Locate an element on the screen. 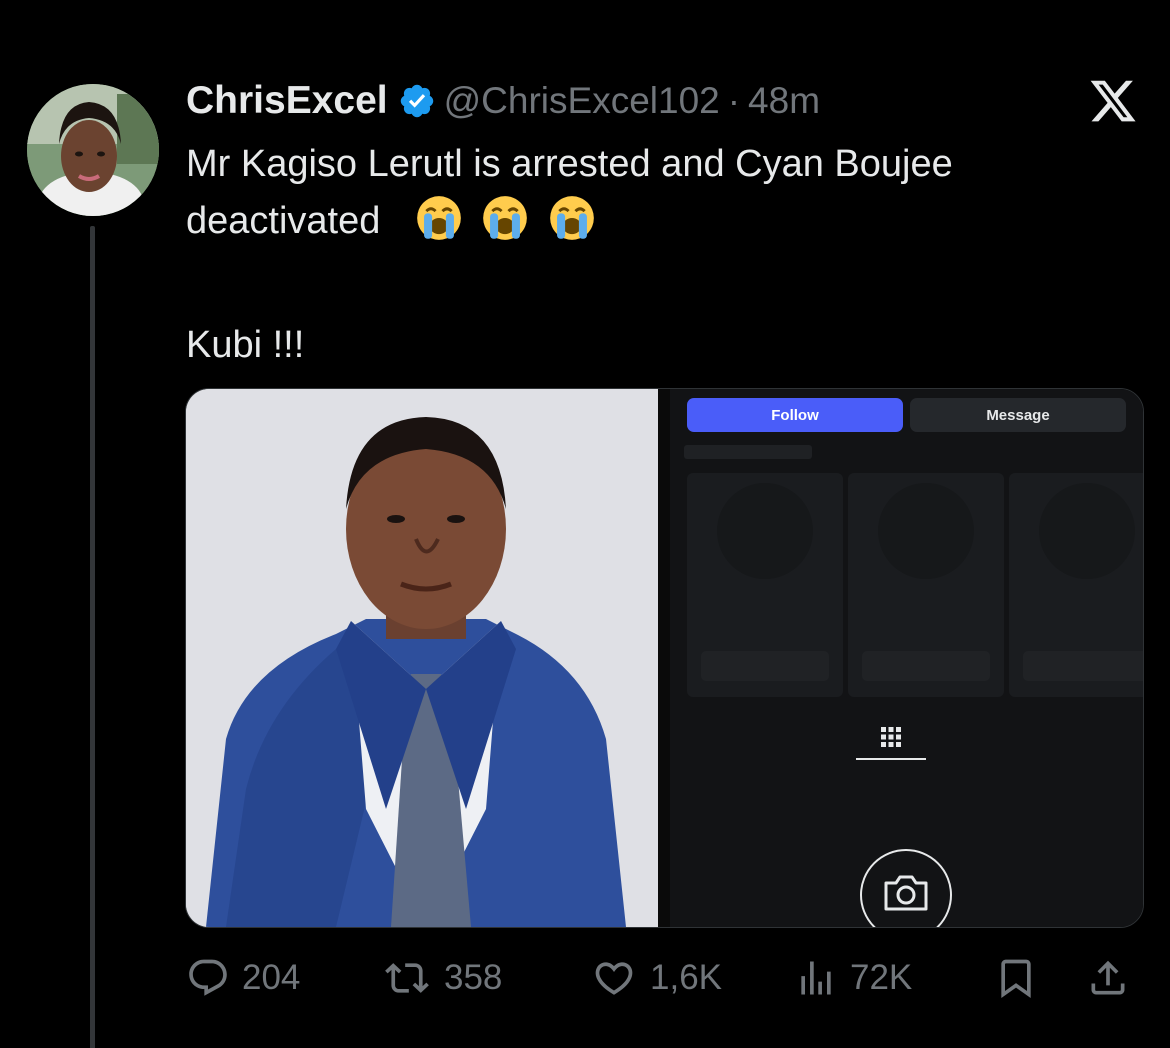 The width and height of the screenshot is (1170, 1048). views-icon is located at coordinates (816, 978).